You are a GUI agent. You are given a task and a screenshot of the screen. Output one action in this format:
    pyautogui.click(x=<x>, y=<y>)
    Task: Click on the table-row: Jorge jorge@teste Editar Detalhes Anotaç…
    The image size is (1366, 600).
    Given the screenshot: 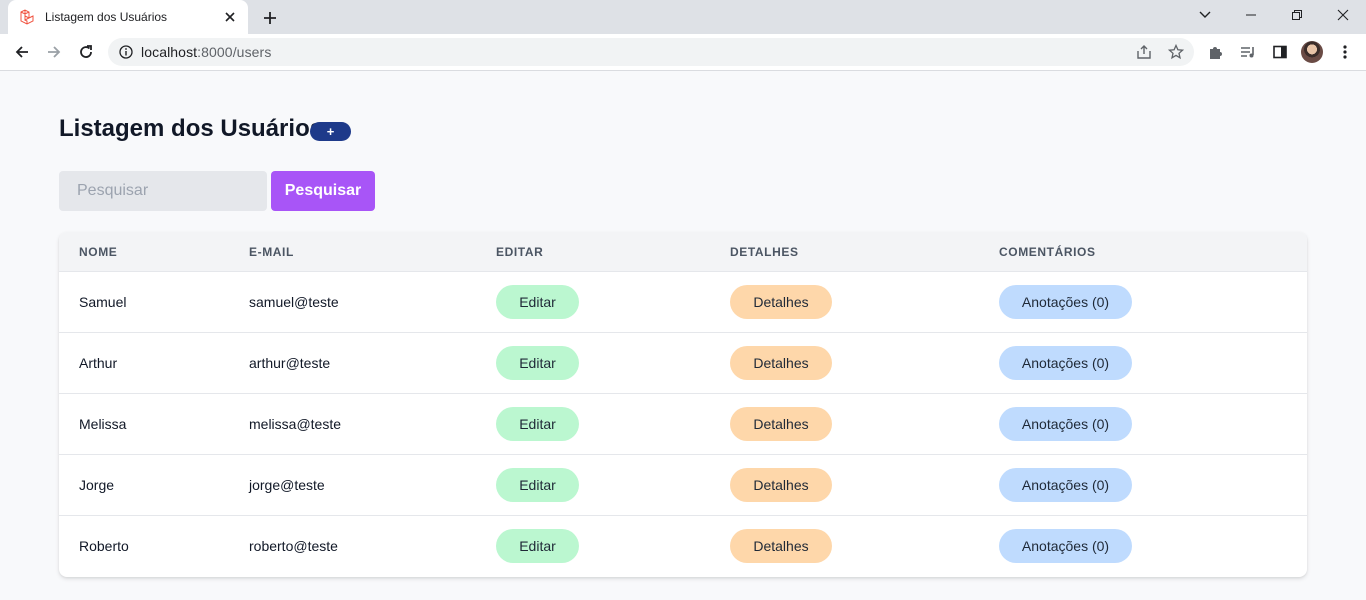 What is the action you would take?
    pyautogui.click(x=683, y=485)
    